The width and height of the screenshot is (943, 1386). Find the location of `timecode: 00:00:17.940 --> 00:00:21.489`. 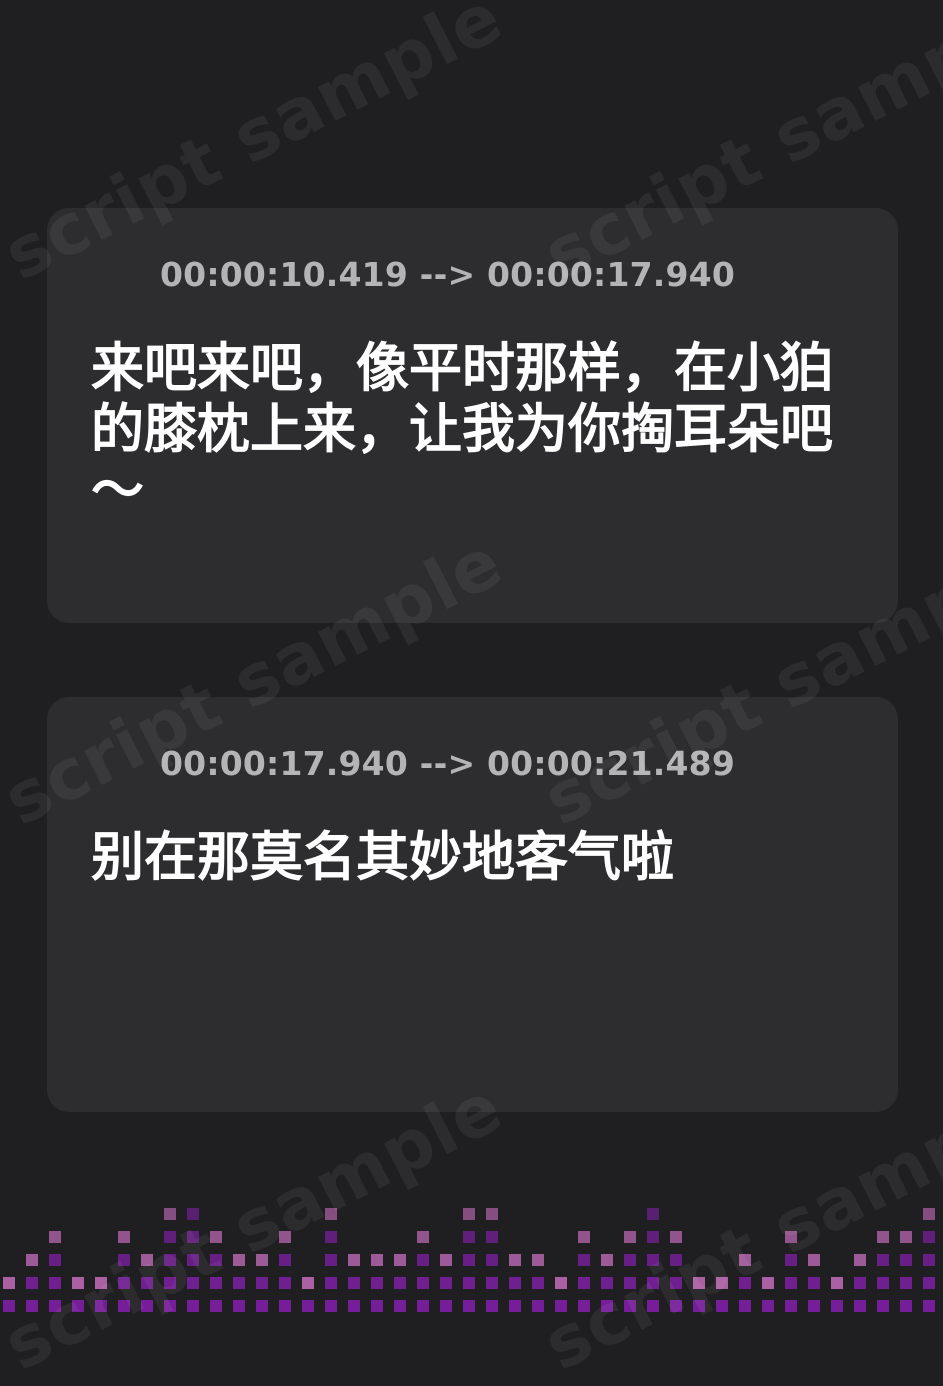

timecode: 00:00:17.940 --> 00:00:21.489 is located at coordinates (447, 763).